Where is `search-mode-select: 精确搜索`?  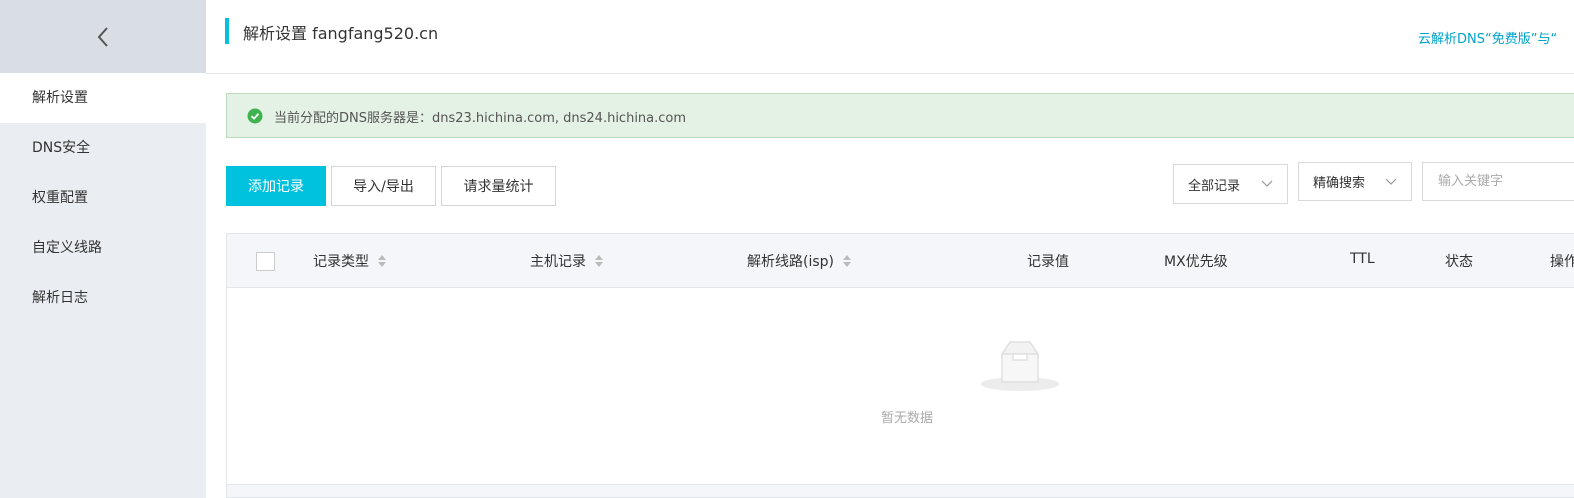
search-mode-select: 精确搜索 is located at coordinates (1355, 181).